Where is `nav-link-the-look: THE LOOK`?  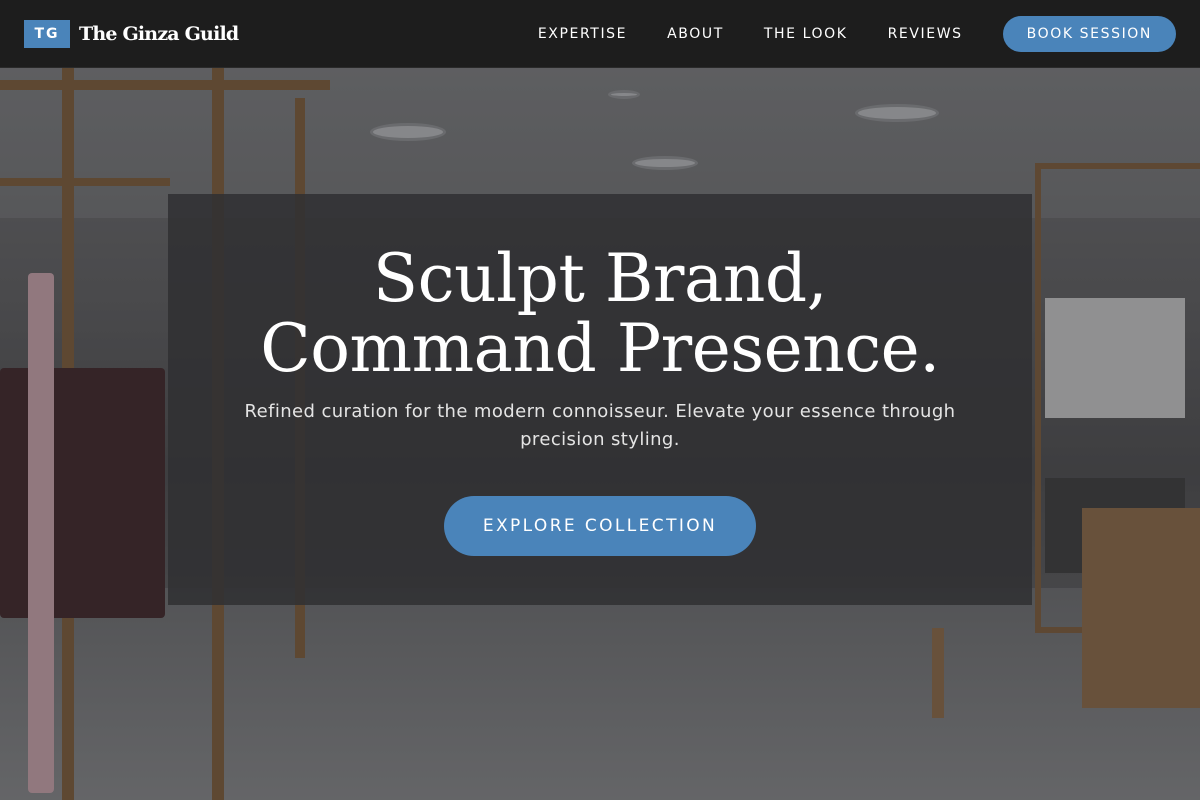 nav-link-the-look: THE LOOK is located at coordinates (806, 34).